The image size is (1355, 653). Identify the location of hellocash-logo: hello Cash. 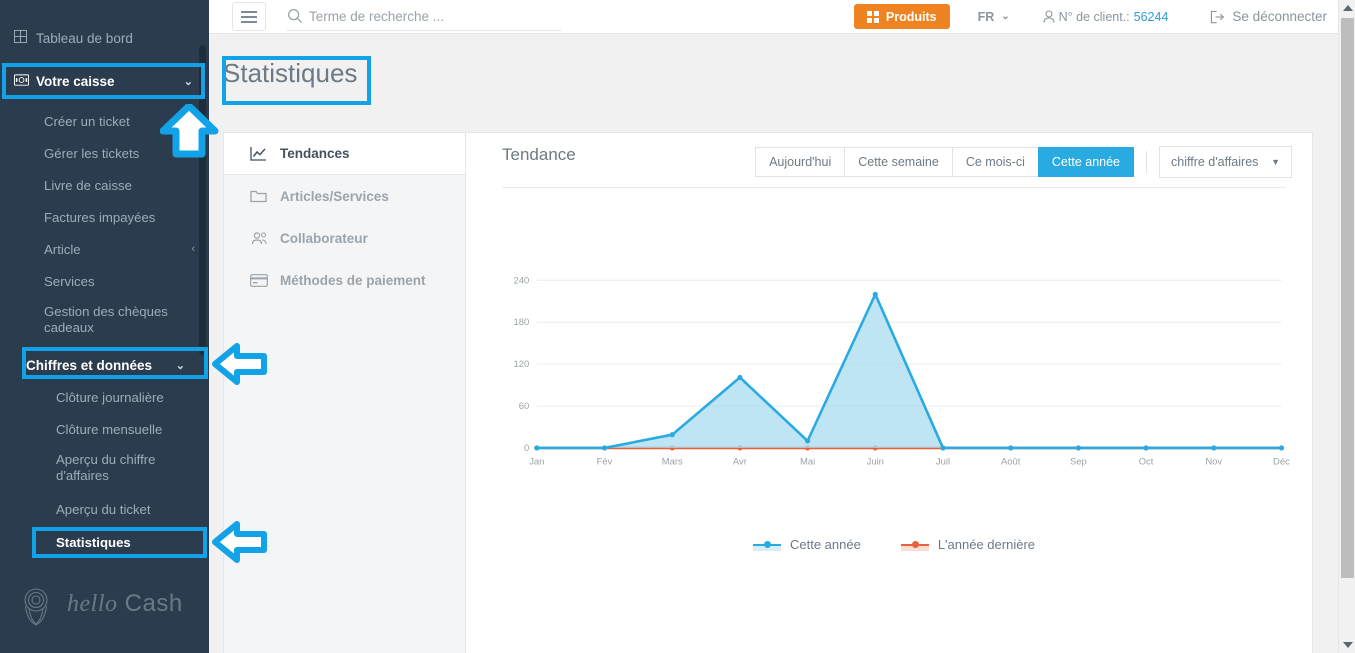
(98, 604).